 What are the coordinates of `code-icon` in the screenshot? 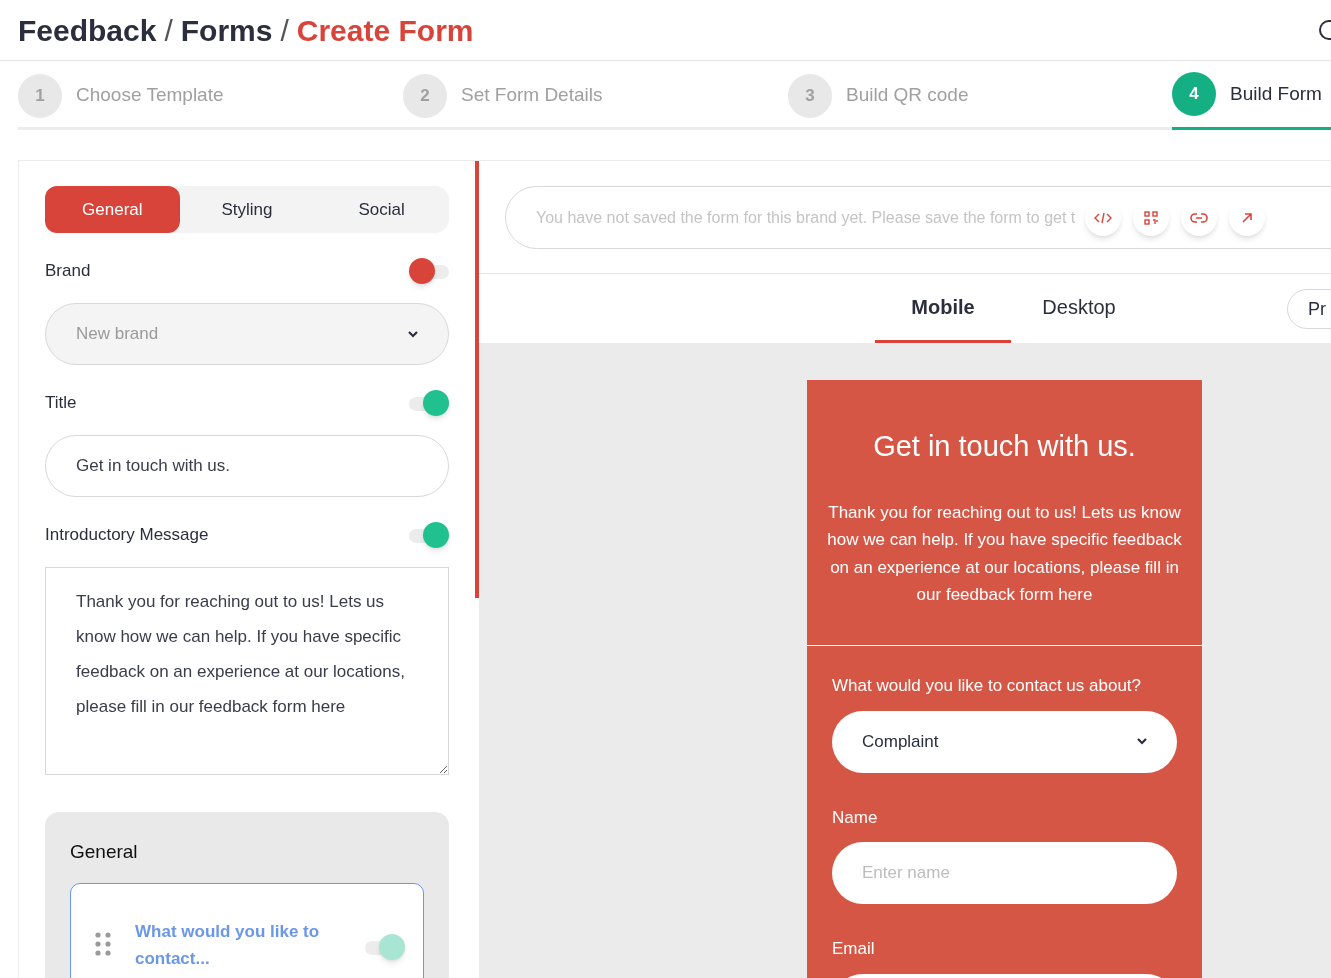 It's located at (1103, 217).